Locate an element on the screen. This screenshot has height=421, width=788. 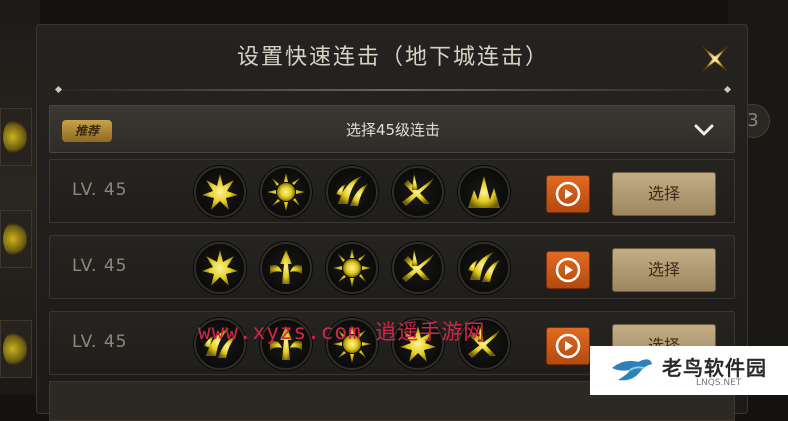
title-divider is located at coordinates (393, 90).